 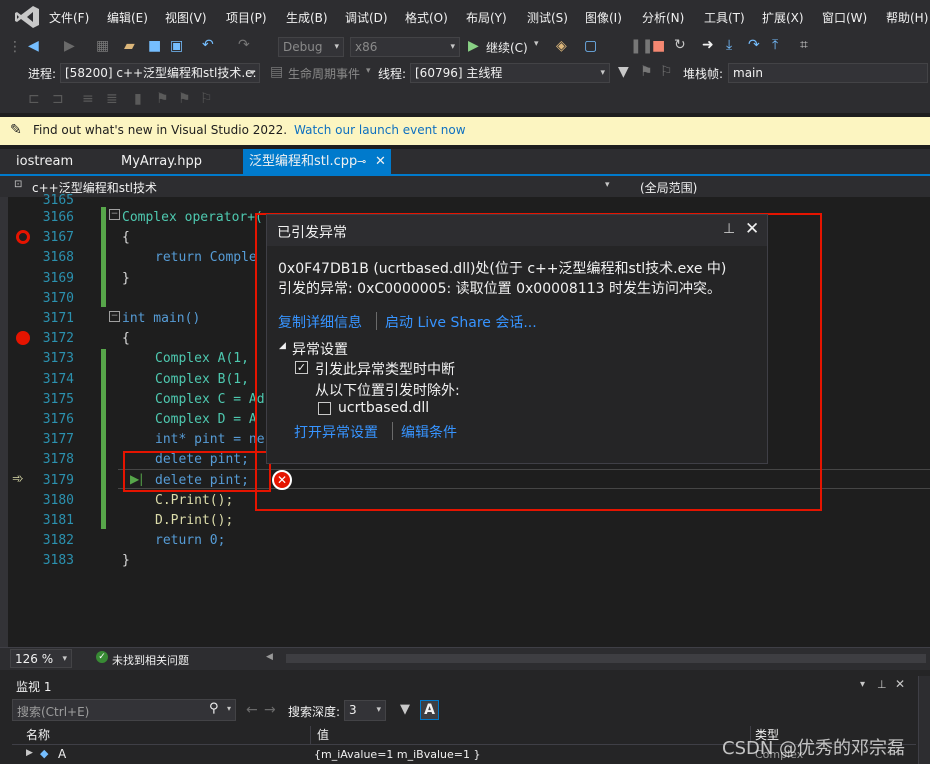 I want to click on bookmark-icon: ▮, so click(x=138, y=99).